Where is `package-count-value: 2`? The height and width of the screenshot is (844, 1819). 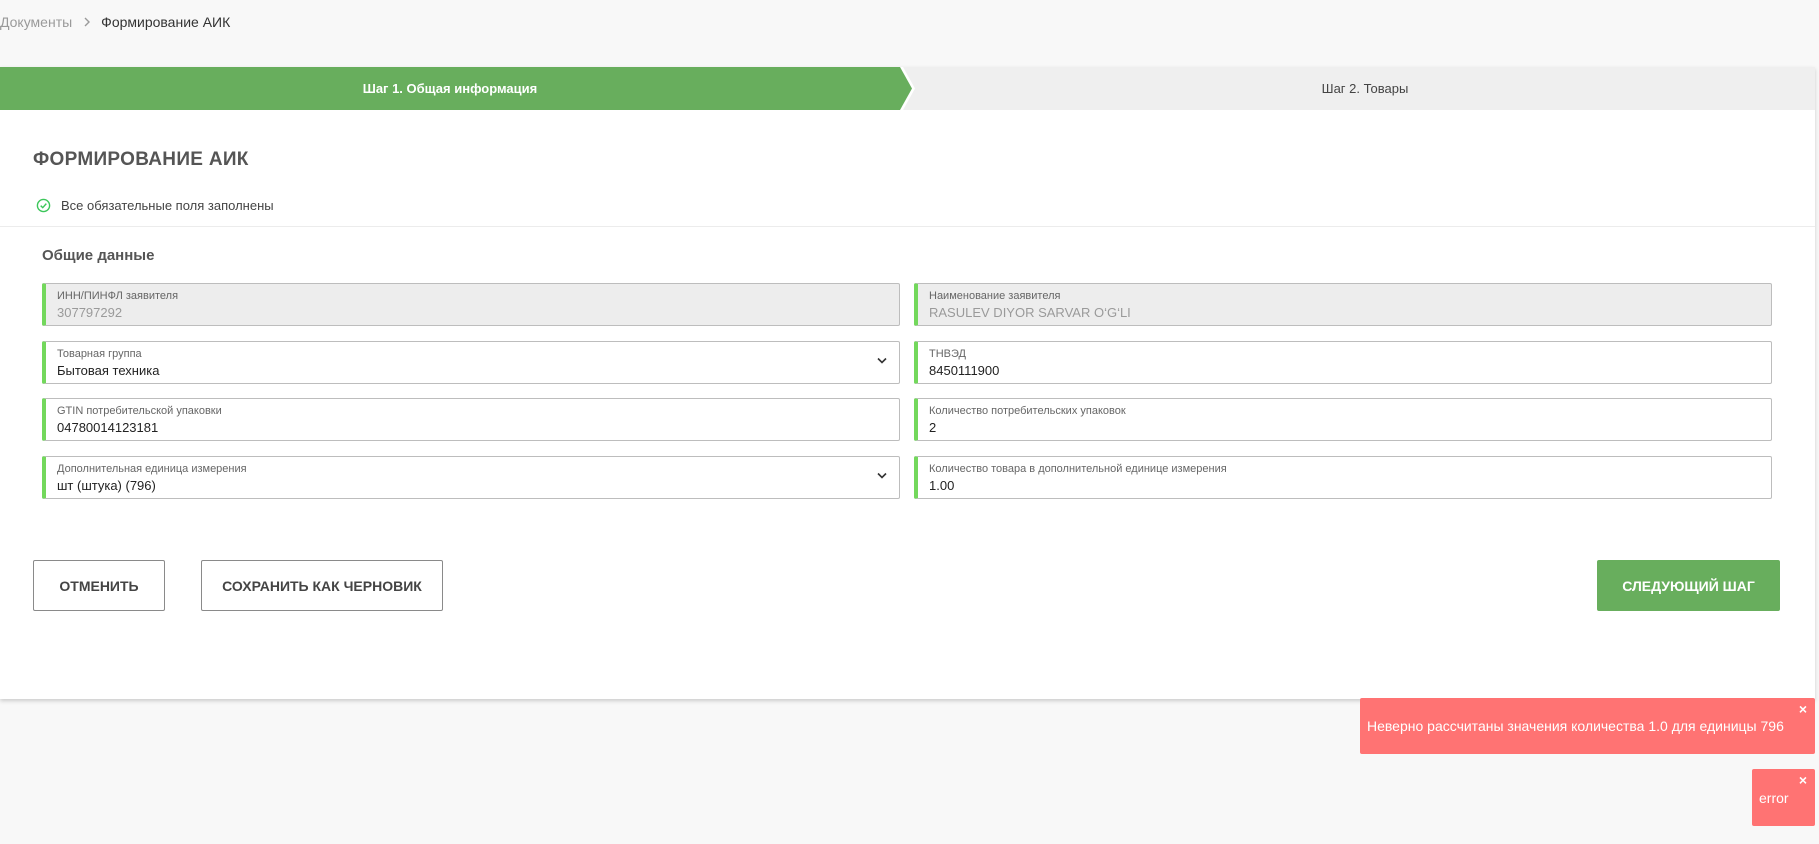
package-count-value: 2 is located at coordinates (1350, 427).